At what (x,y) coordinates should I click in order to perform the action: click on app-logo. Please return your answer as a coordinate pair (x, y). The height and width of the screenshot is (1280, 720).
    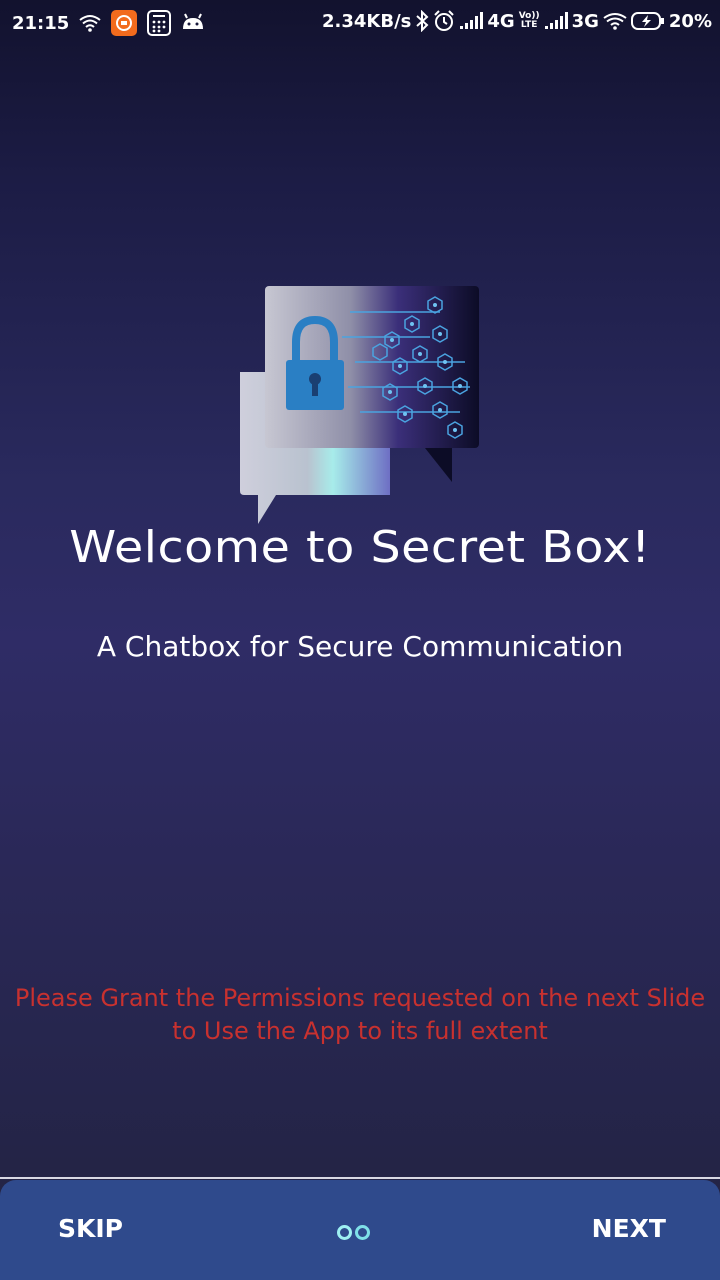
    Looking at the image, I should click on (360, 407).